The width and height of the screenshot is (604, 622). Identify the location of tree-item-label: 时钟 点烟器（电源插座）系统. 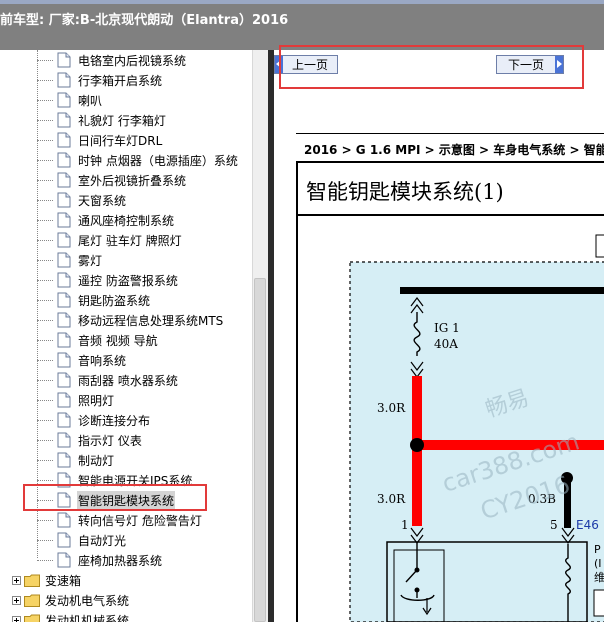
(158, 160).